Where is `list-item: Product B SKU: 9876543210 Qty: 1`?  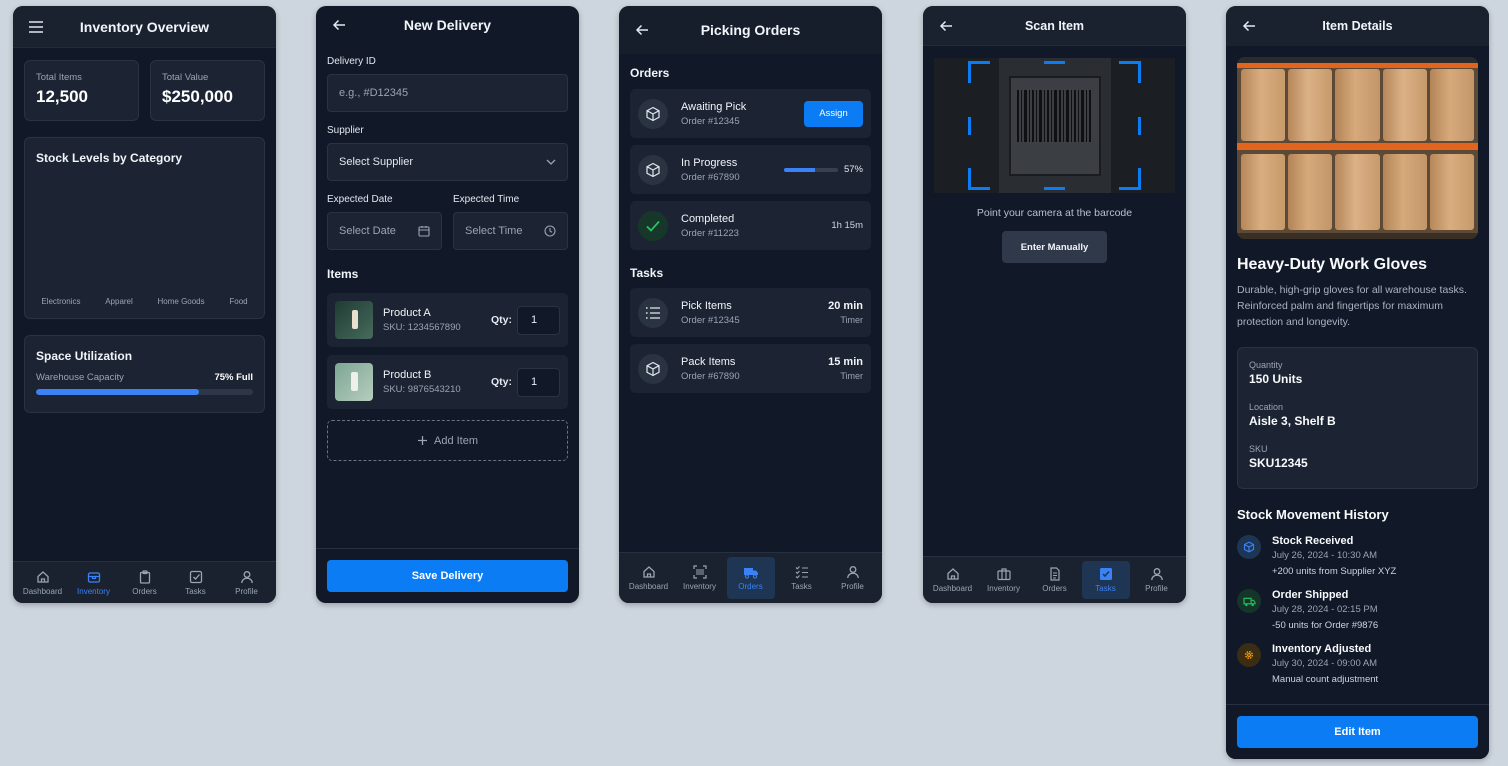 list-item: Product B SKU: 9876543210 Qty: 1 is located at coordinates (447, 382).